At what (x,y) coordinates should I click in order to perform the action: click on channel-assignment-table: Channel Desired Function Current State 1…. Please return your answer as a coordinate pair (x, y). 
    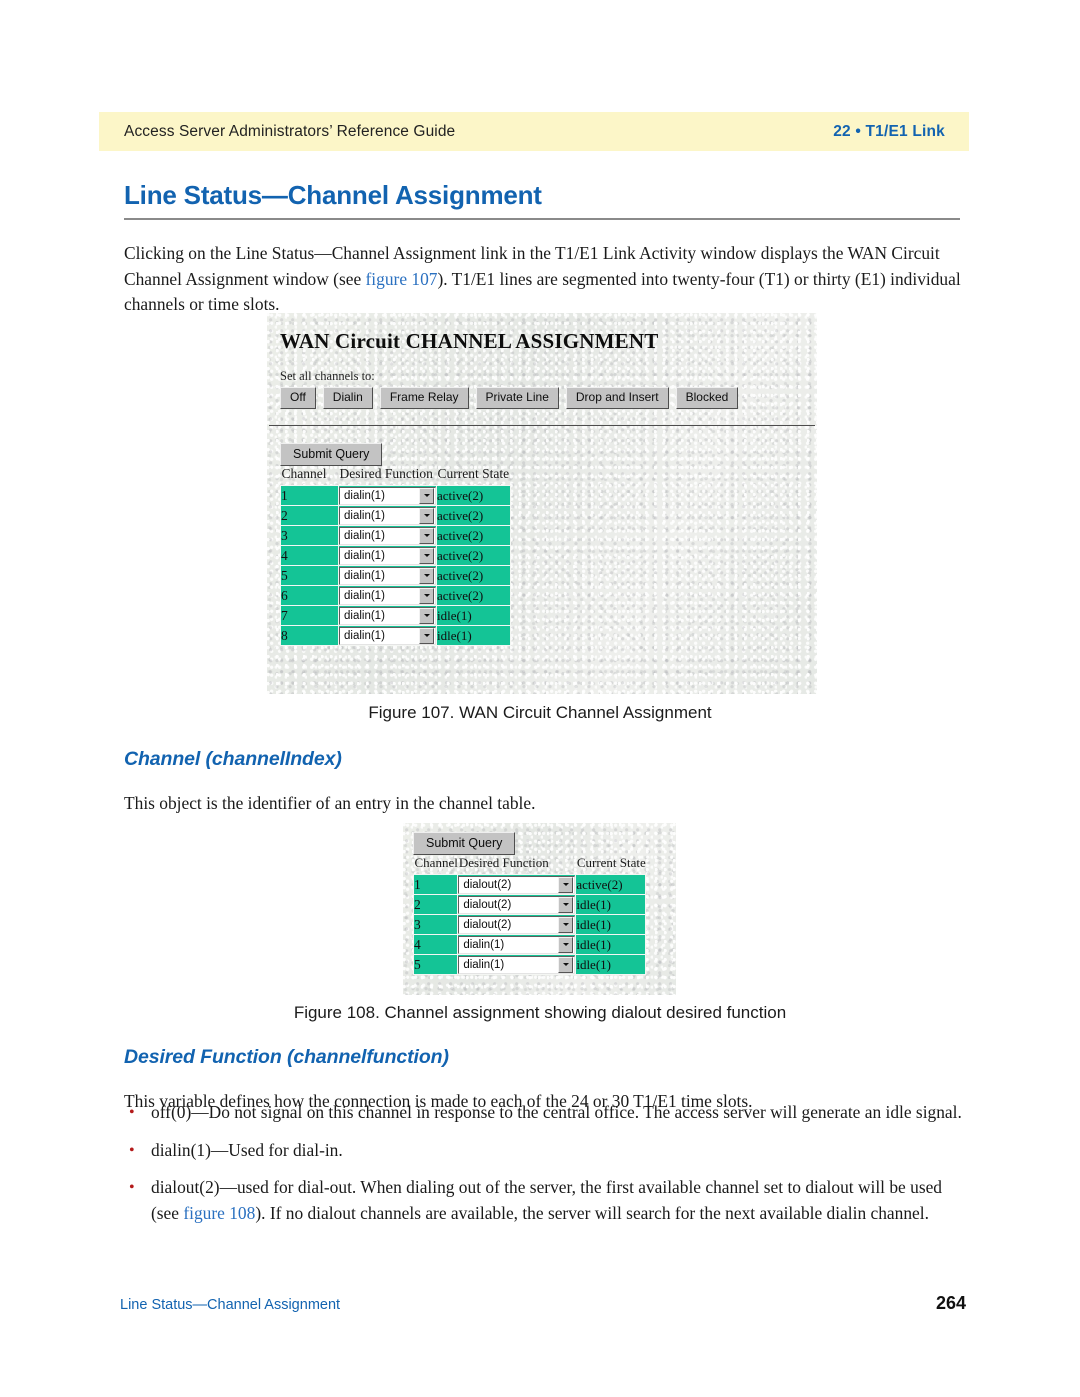
    Looking at the image, I should click on (395, 556).